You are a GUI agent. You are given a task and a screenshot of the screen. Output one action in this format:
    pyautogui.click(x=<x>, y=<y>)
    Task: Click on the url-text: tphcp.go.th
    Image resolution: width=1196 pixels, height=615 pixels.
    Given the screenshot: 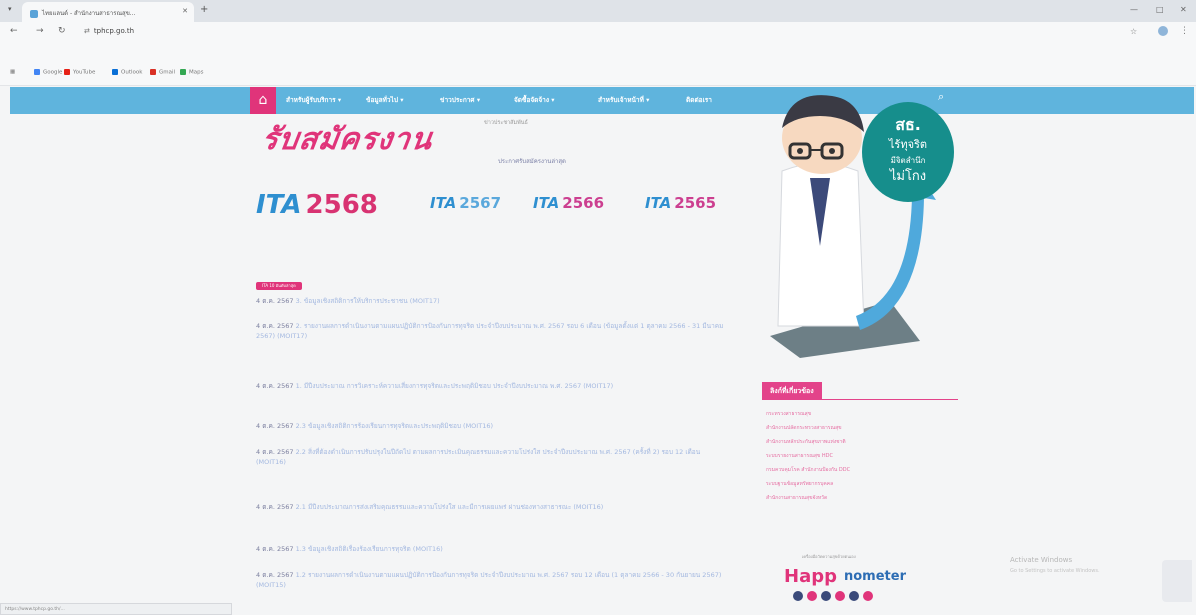 What is the action you would take?
    pyautogui.click(x=114, y=31)
    